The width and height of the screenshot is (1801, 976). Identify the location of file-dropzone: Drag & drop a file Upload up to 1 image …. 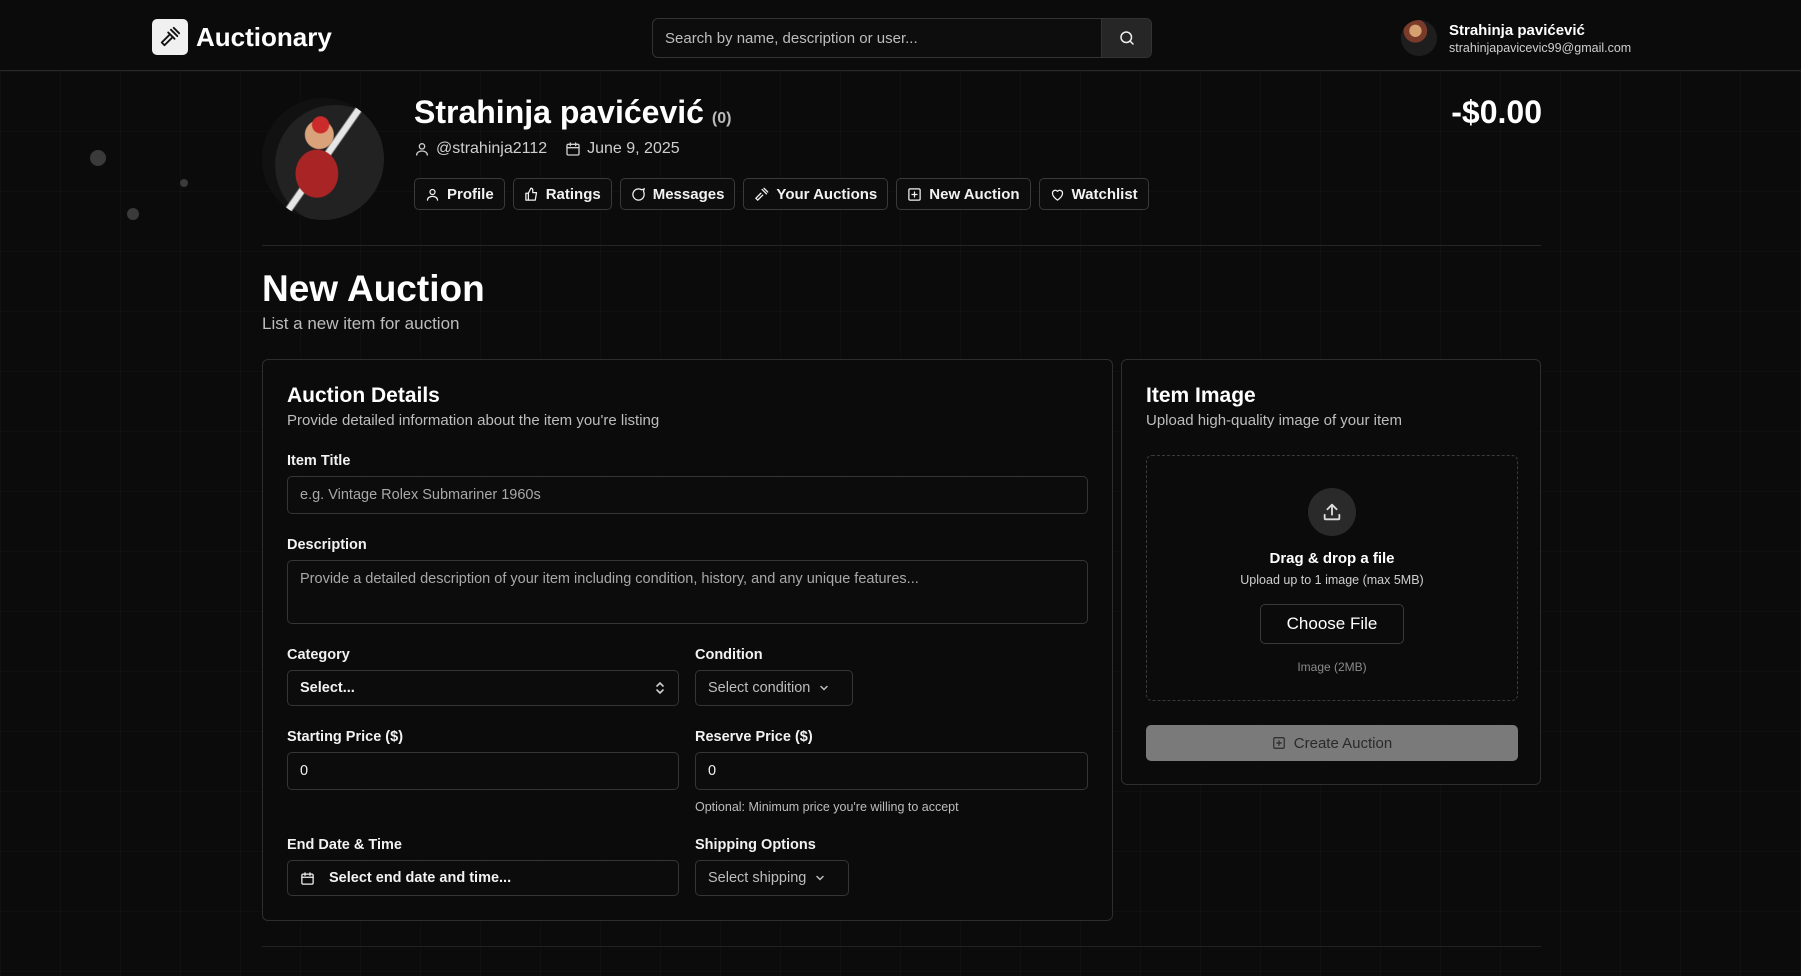
(1332, 578).